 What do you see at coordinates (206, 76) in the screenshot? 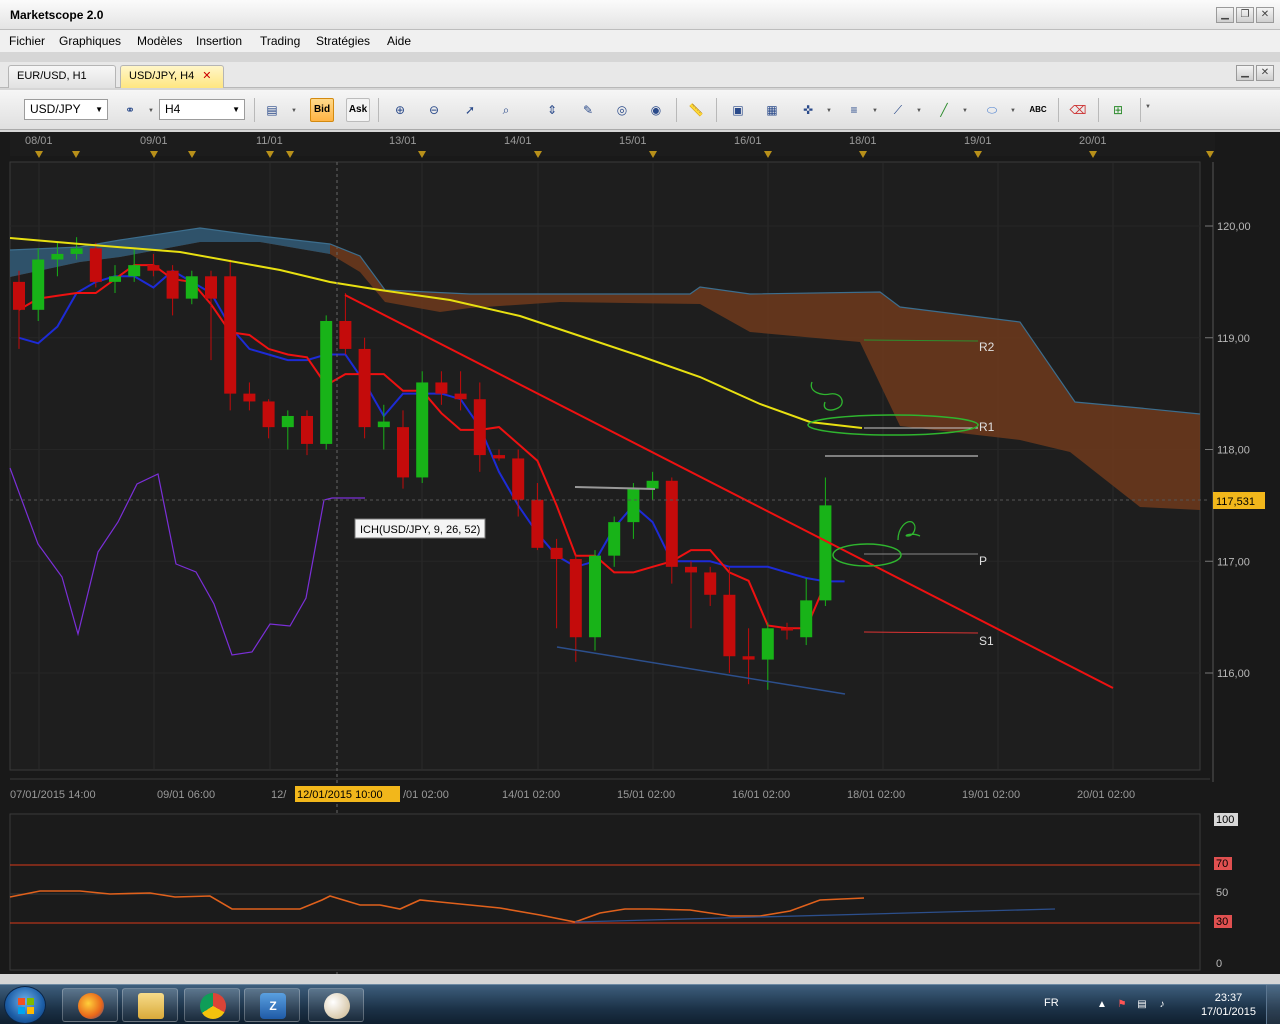
I see `close-tab-icon: ✕` at bounding box center [206, 76].